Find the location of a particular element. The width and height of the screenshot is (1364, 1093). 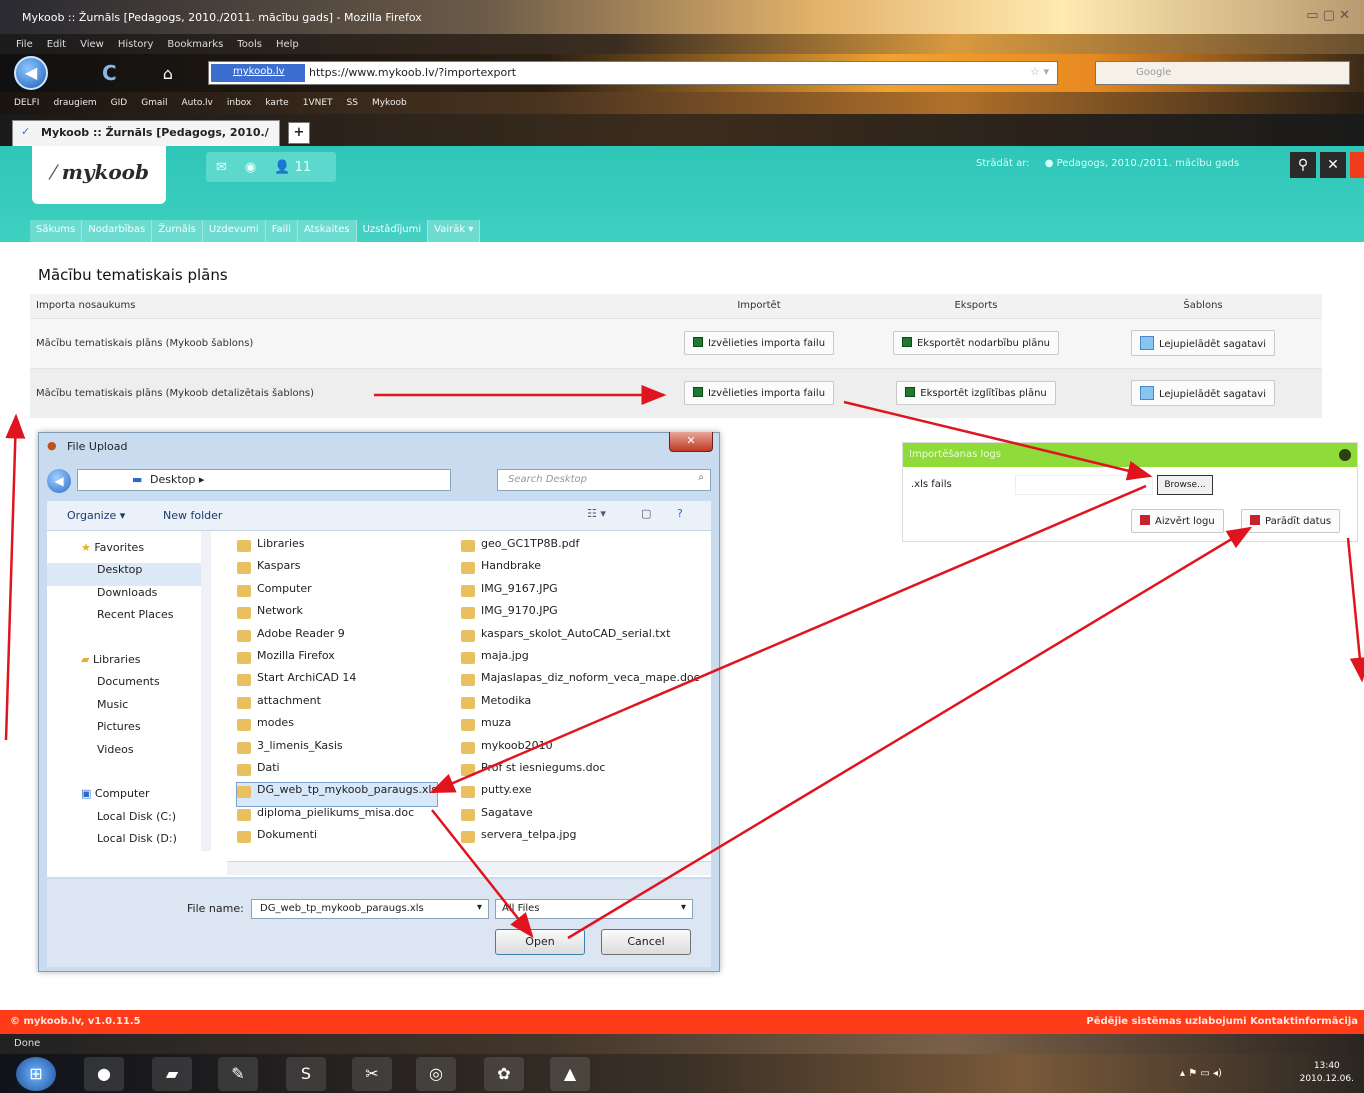

settings-tools-icon: ✕ is located at coordinates (1333, 165).